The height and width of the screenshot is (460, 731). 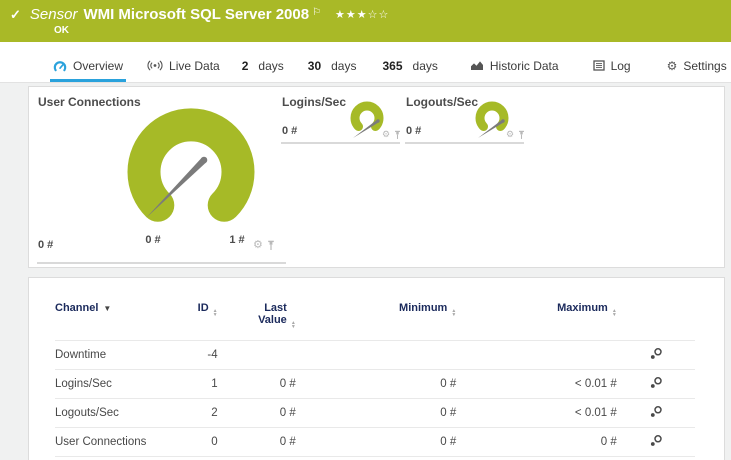 What do you see at coordinates (161, 263) in the screenshot?
I see `primary-gauge-underline` at bounding box center [161, 263].